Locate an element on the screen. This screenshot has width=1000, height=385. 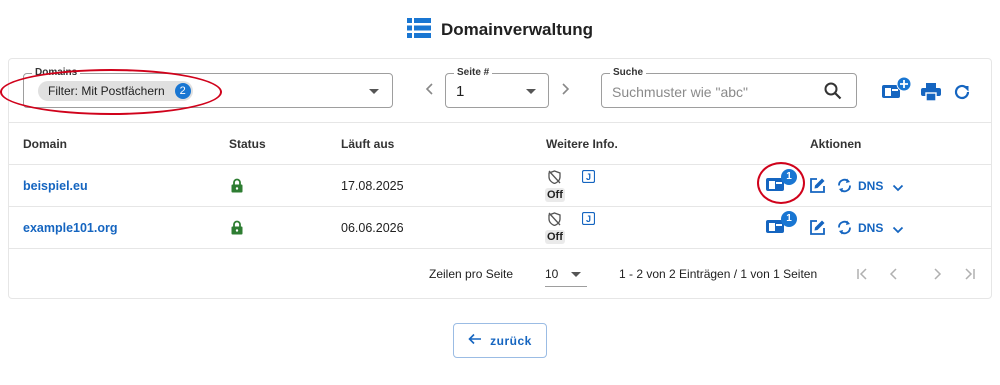
expiry-date: 06.06.2026 is located at coordinates (372, 228).